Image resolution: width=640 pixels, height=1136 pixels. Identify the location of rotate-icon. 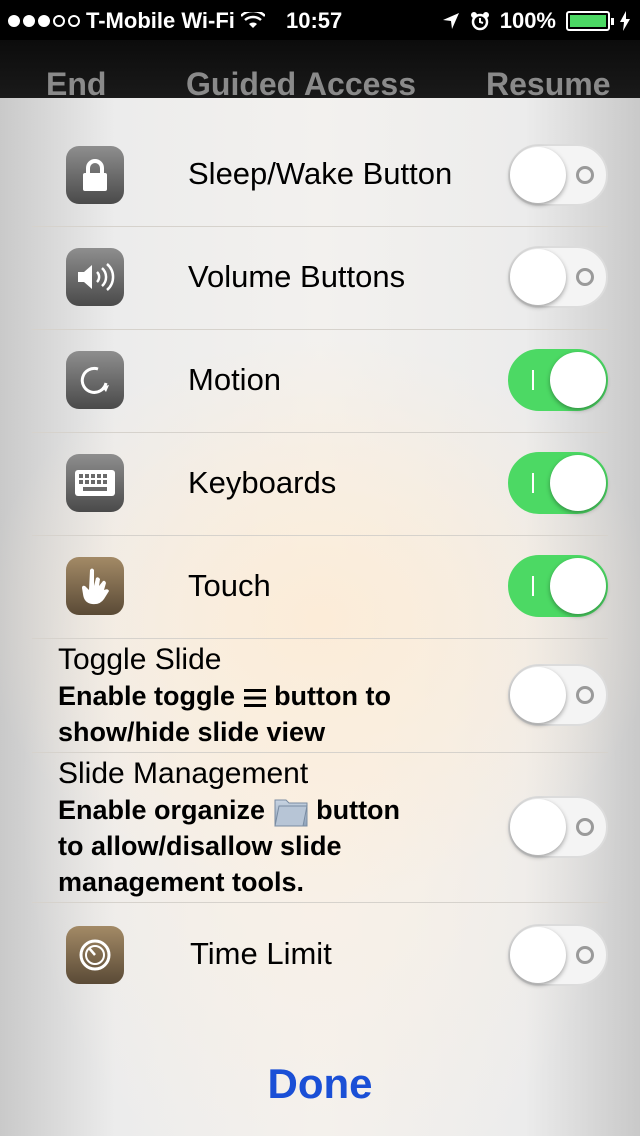
(95, 380).